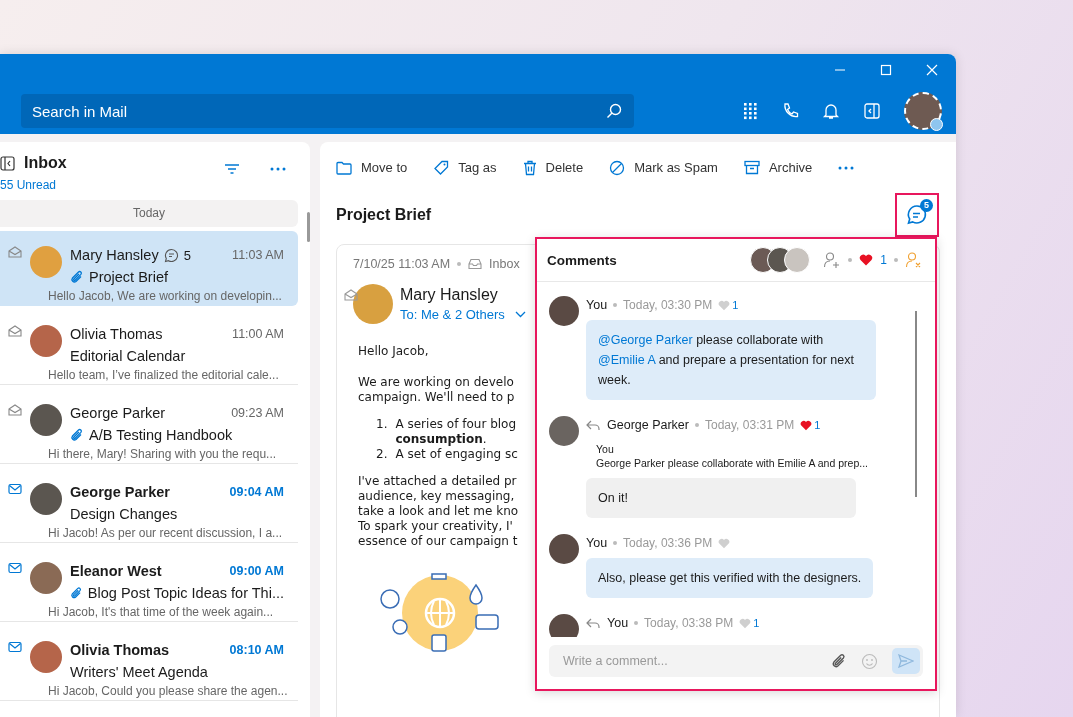 Image resolution: width=1073 pixels, height=717 pixels. I want to click on comment-bubble: Also, please get this verified with the designers., so click(730, 578).